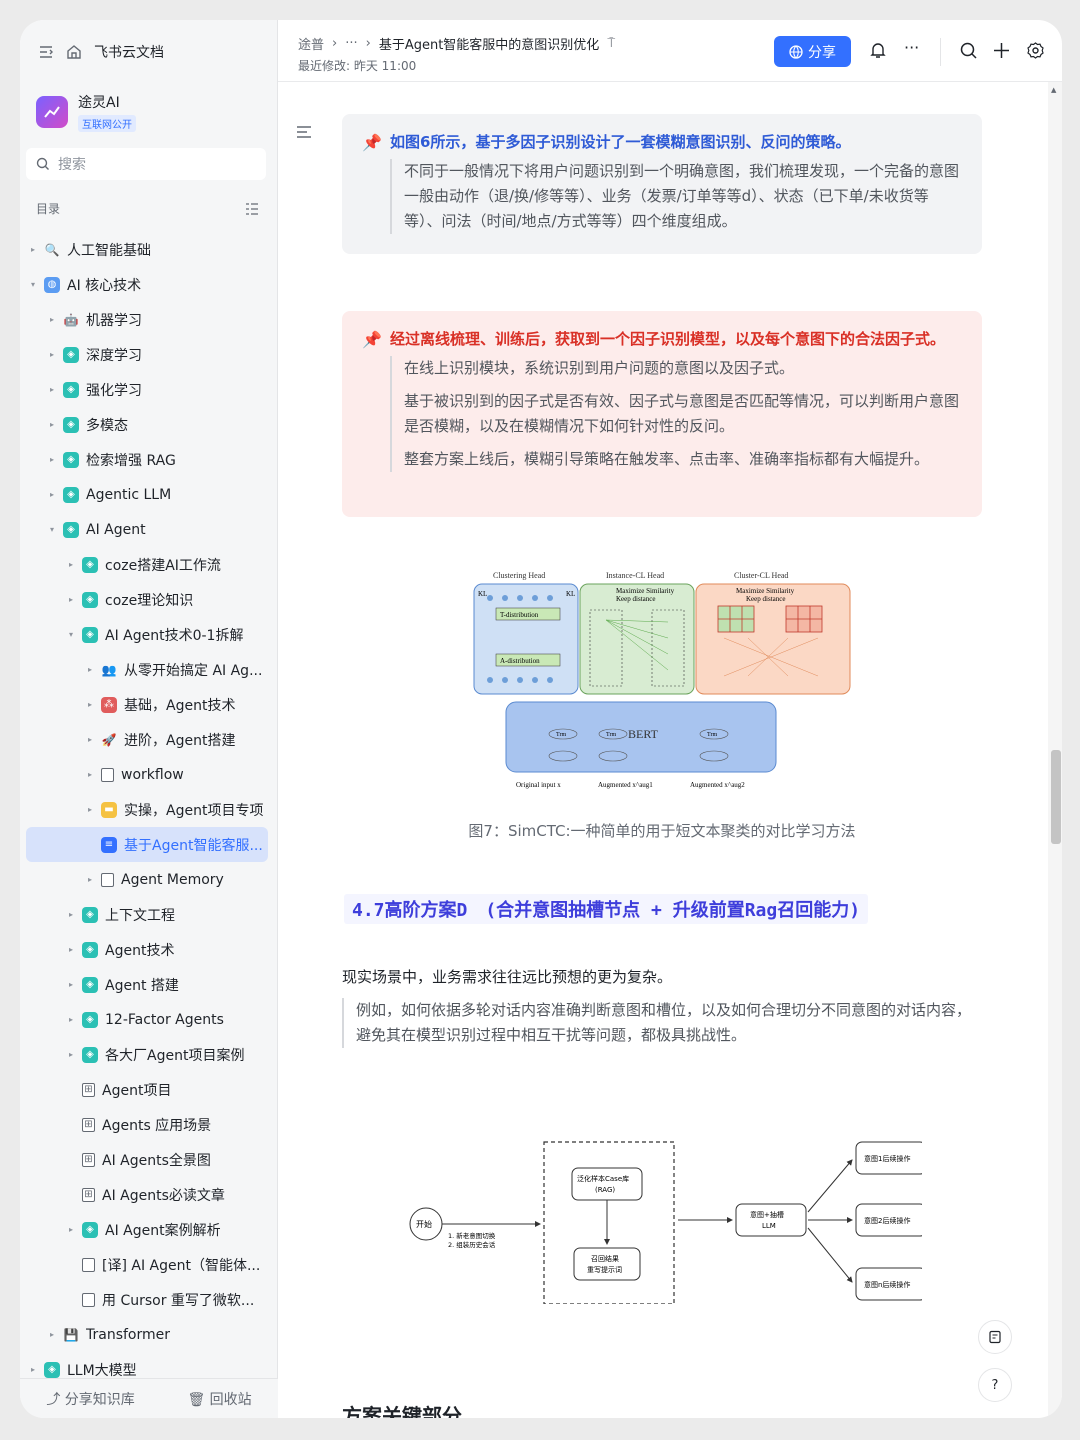 The height and width of the screenshot is (1440, 1080). I want to click on tree-item: ▸ ▬ 实操，Agent项目专项, so click(147, 809).